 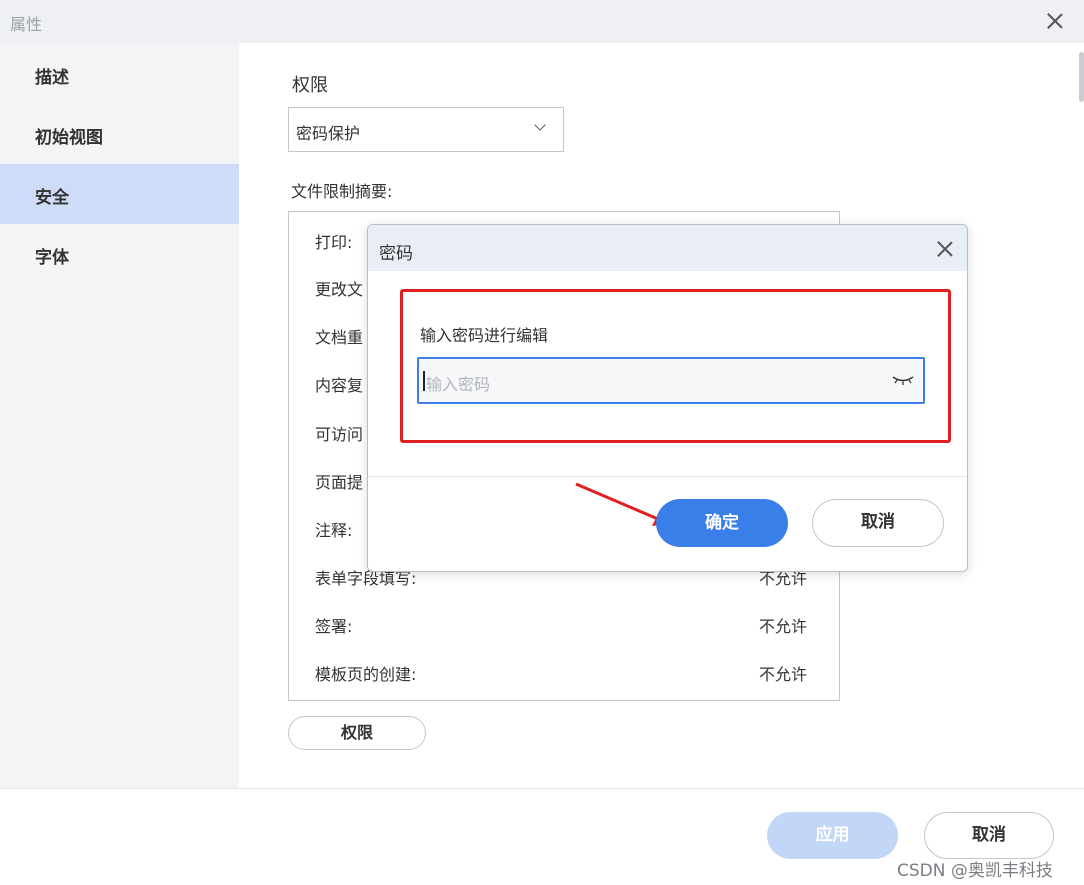 What do you see at coordinates (334, 626) in the screenshot?
I see `row-label: 签署:` at bounding box center [334, 626].